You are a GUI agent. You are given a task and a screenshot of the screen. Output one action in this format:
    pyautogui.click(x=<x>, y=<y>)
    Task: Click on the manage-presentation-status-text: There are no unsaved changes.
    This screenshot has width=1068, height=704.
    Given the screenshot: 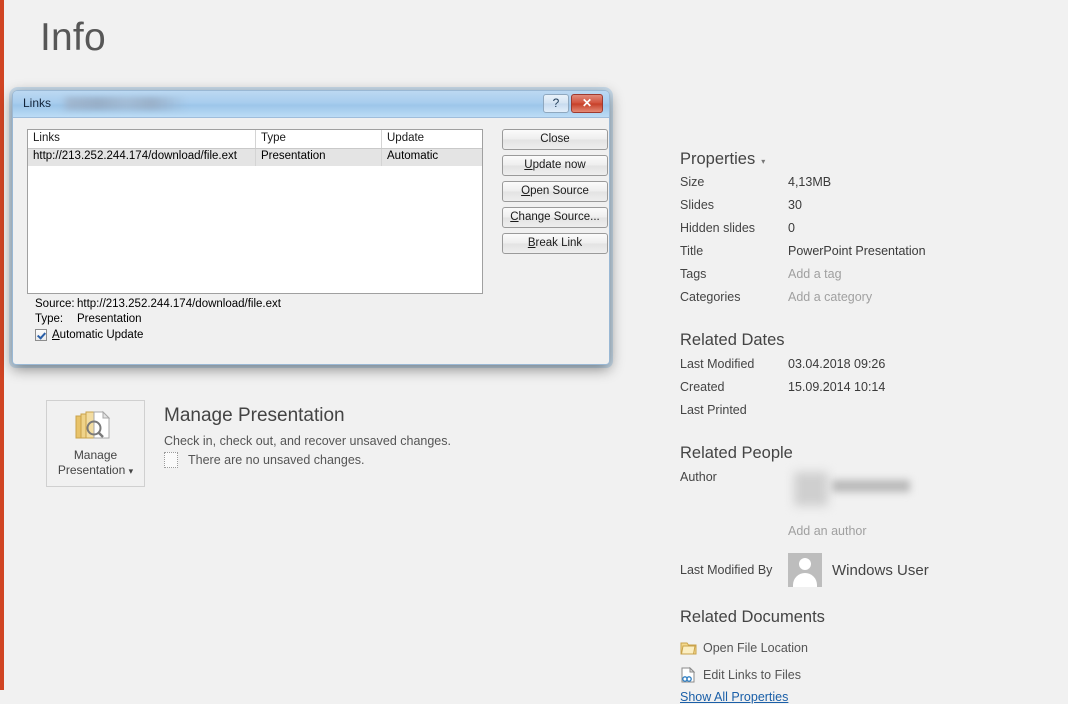 What is the action you would take?
    pyautogui.click(x=276, y=460)
    